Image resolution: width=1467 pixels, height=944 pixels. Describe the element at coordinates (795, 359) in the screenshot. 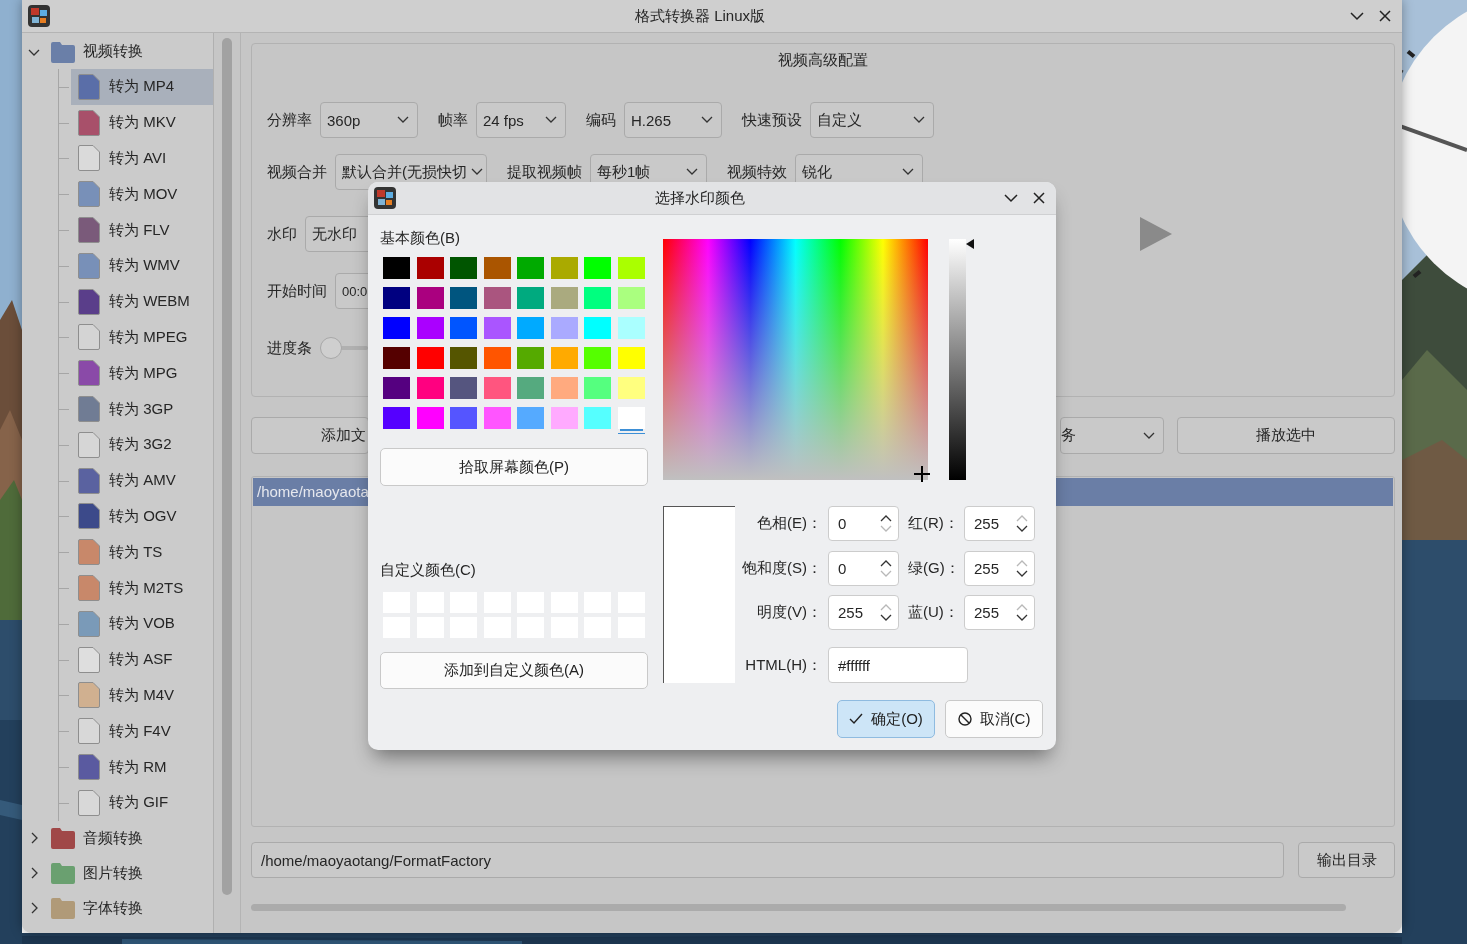

I see `color-spectrum` at that location.